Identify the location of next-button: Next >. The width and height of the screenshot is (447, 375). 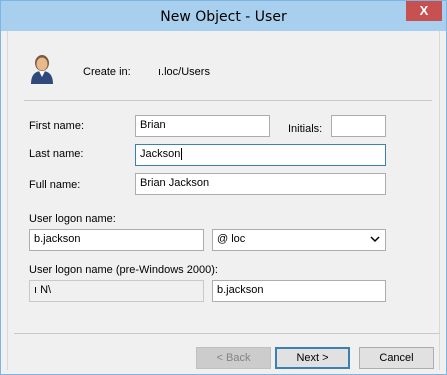
(312, 358).